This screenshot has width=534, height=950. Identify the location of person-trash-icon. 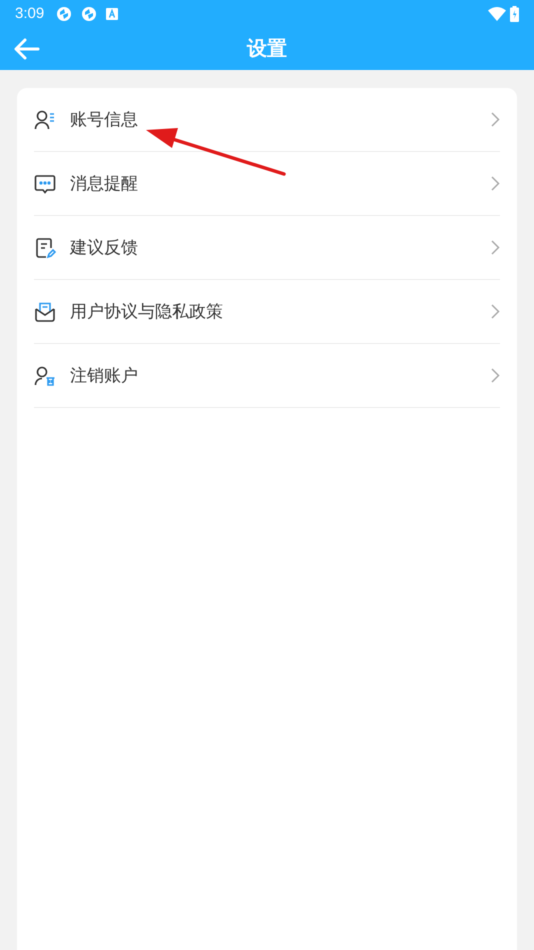
(45, 375).